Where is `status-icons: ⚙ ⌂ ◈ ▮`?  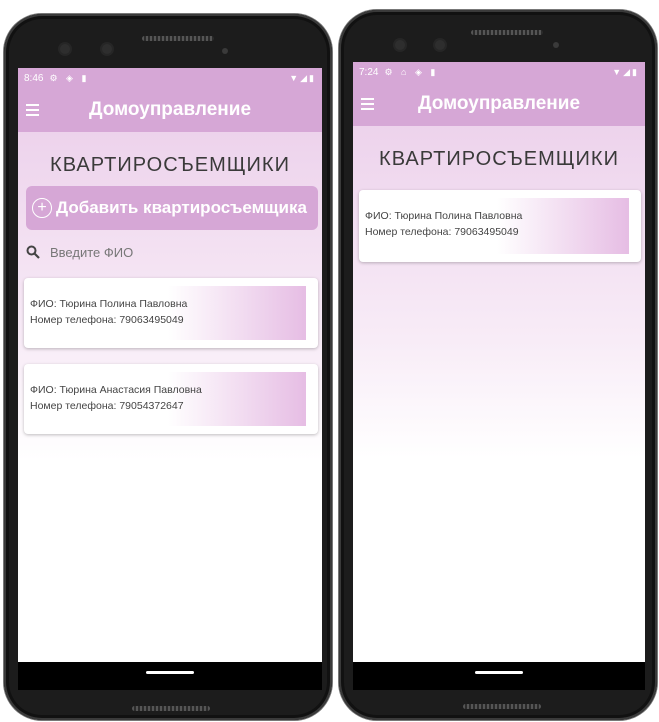 status-icons: ⚙ ⌂ ◈ ▮ is located at coordinates (411, 71).